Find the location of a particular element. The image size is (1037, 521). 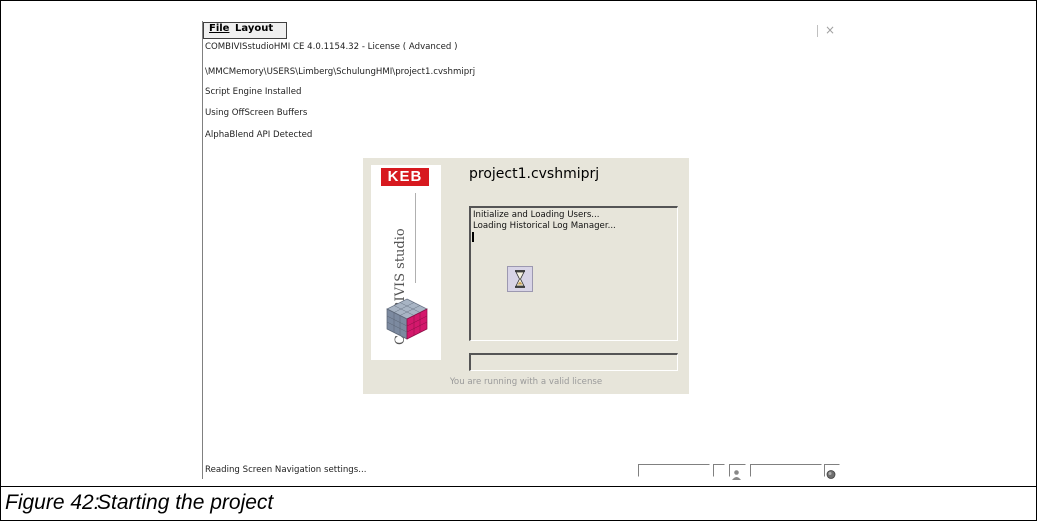

logo-panel: KEB COMBIVIS studio is located at coordinates (406, 262).